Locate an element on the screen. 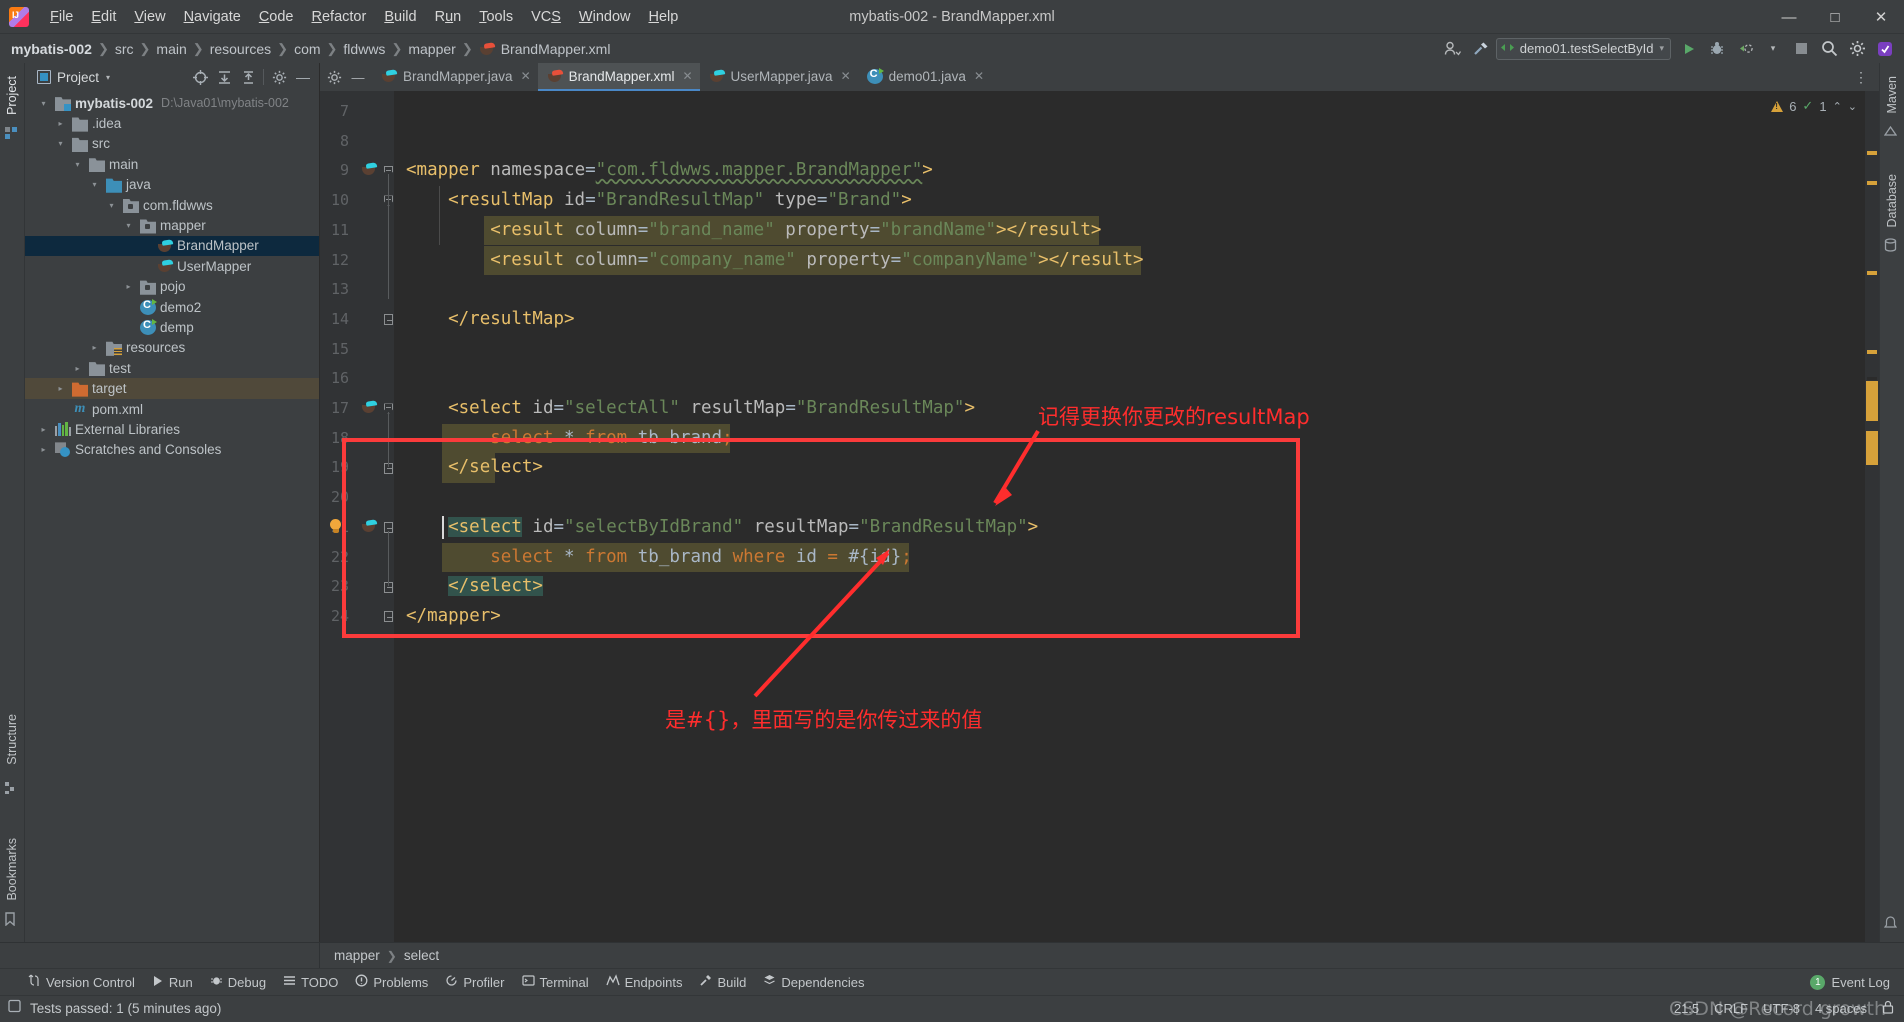 This screenshot has width=1904, height=1022. breadcrumb-item-1: src is located at coordinates (124, 49).